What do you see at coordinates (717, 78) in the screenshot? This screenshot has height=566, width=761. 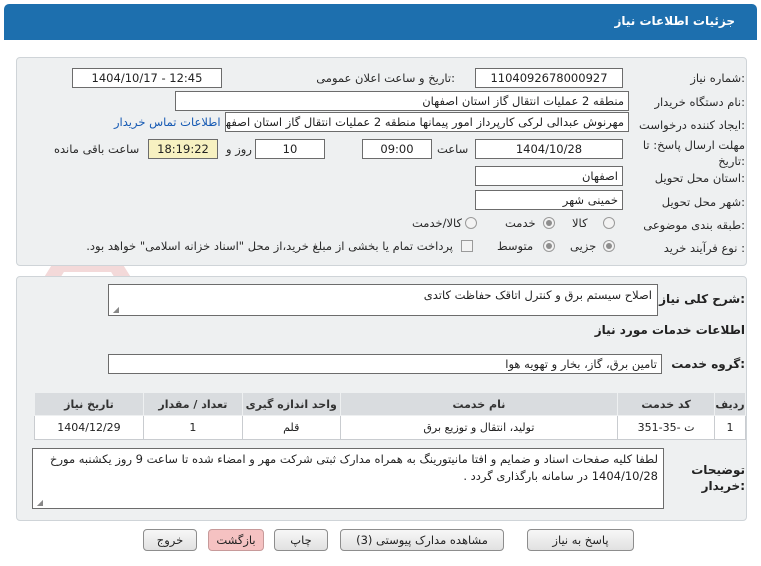 I see `need-number-label: شماره نیاز:` at bounding box center [717, 78].